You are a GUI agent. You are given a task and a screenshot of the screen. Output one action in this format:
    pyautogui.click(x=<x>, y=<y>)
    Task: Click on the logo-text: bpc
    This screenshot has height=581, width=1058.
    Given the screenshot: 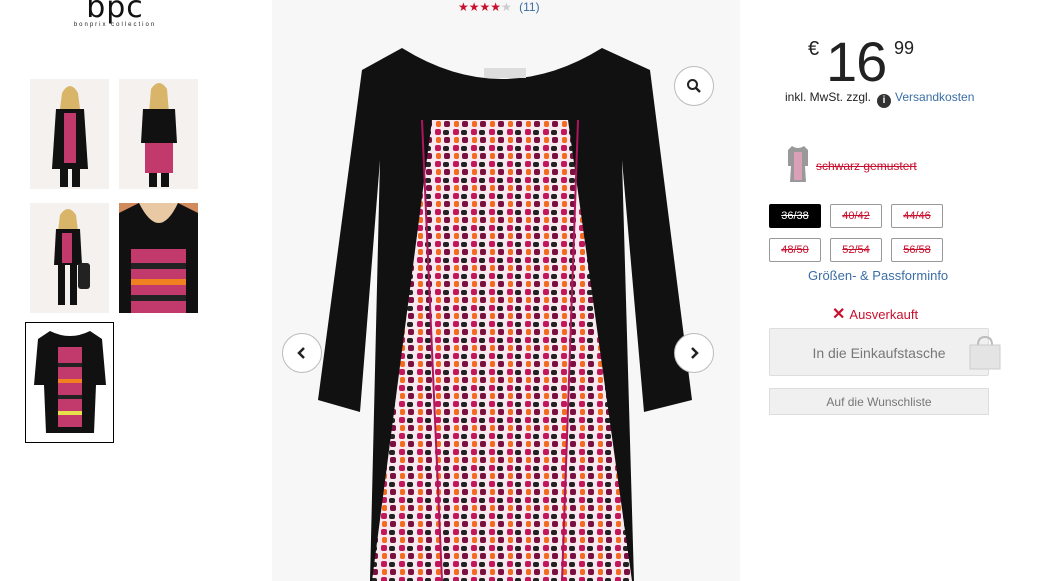 What is the action you would take?
    pyautogui.click(x=115, y=12)
    